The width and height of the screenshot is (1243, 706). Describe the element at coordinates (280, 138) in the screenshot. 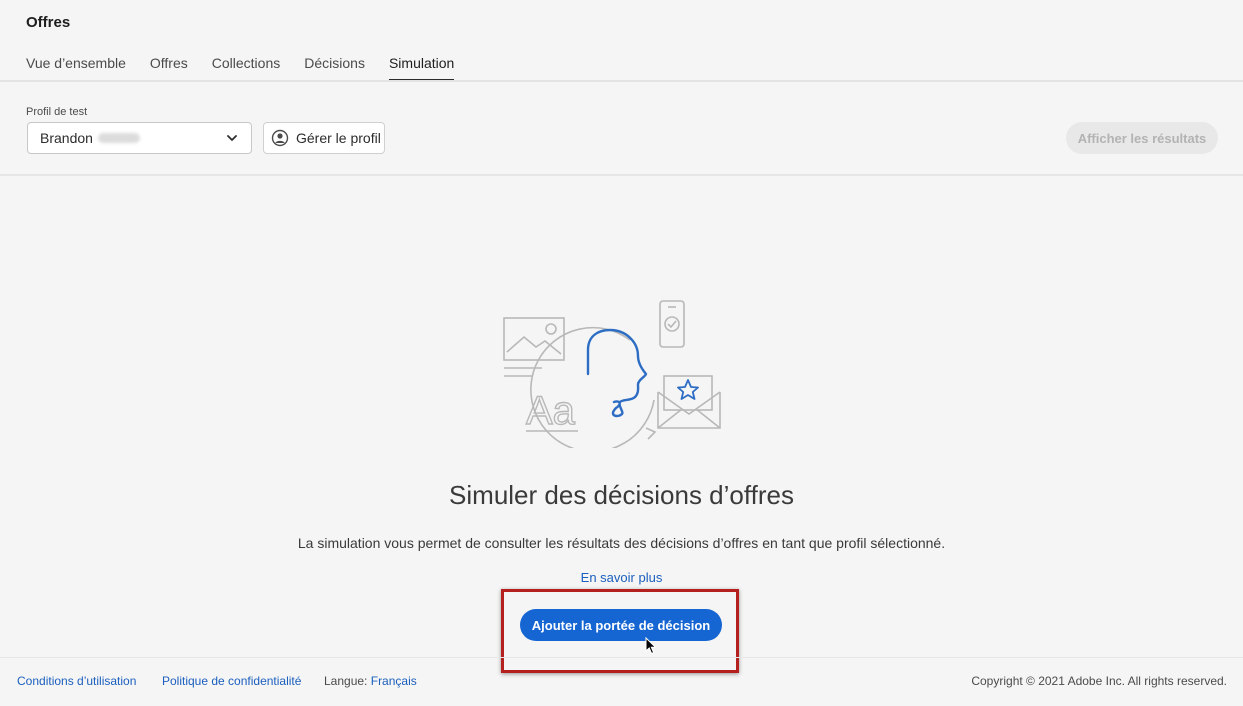

I see `user-circle-icon` at that location.